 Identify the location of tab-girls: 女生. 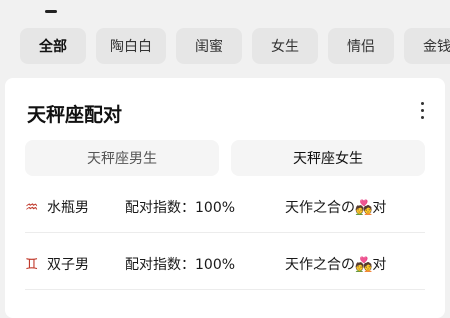
(285, 46).